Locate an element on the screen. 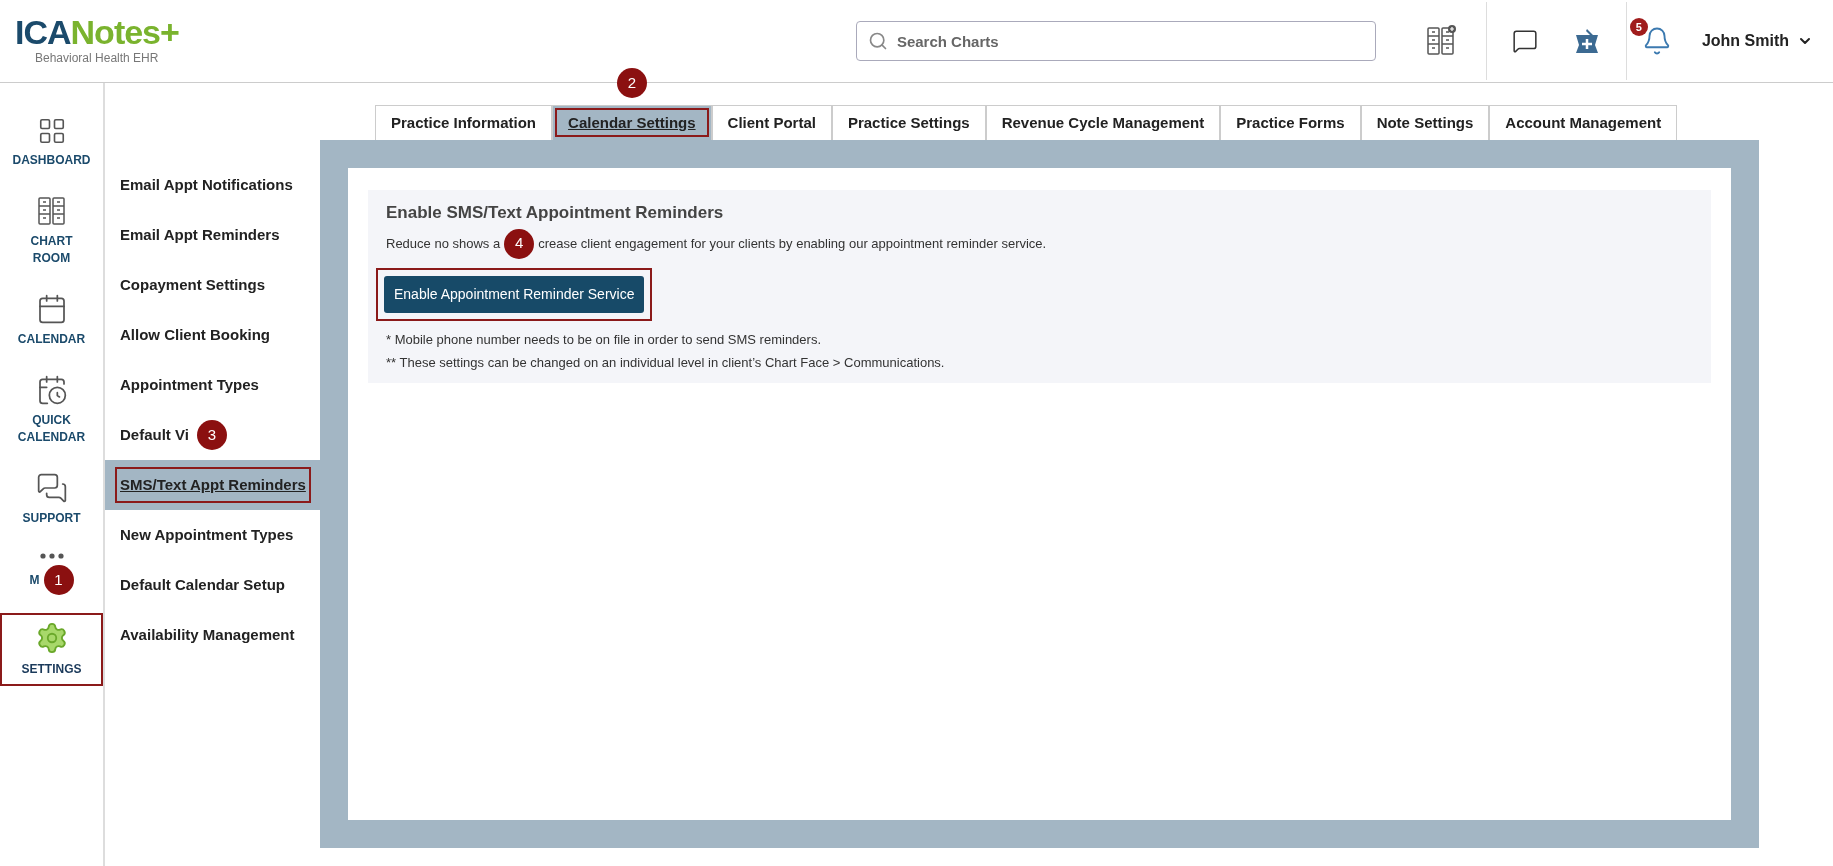  menu-item-label: New Appointment Types is located at coordinates (207, 534).